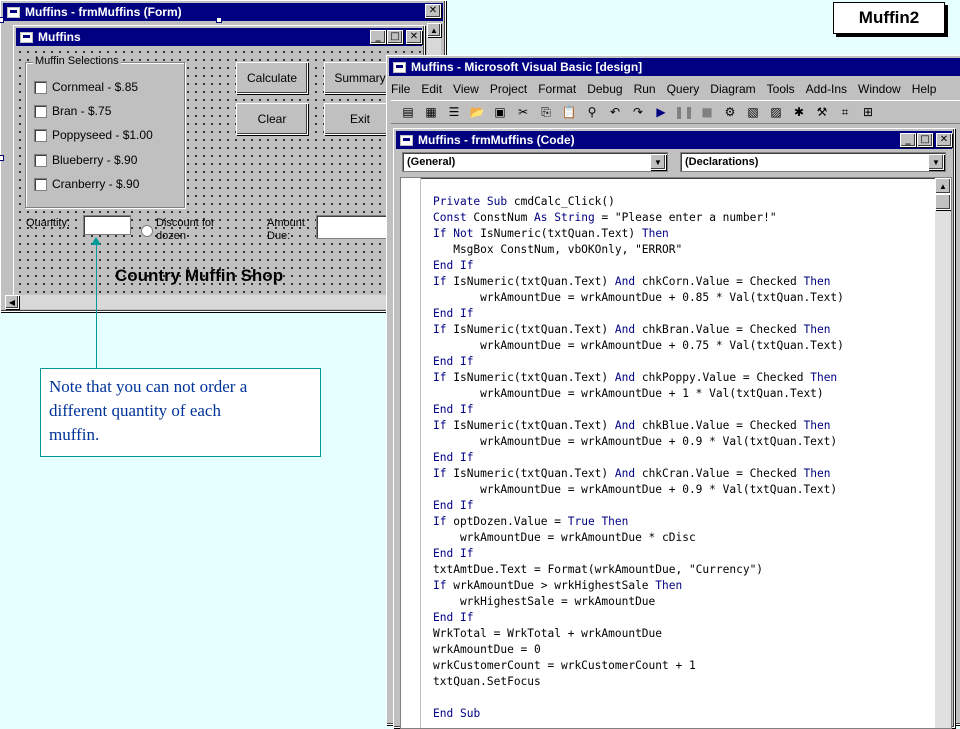 Image resolution: width=960 pixels, height=729 pixels. Describe the element at coordinates (223, 302) in the screenshot. I see `form-designer-hscroll: ◀` at that location.